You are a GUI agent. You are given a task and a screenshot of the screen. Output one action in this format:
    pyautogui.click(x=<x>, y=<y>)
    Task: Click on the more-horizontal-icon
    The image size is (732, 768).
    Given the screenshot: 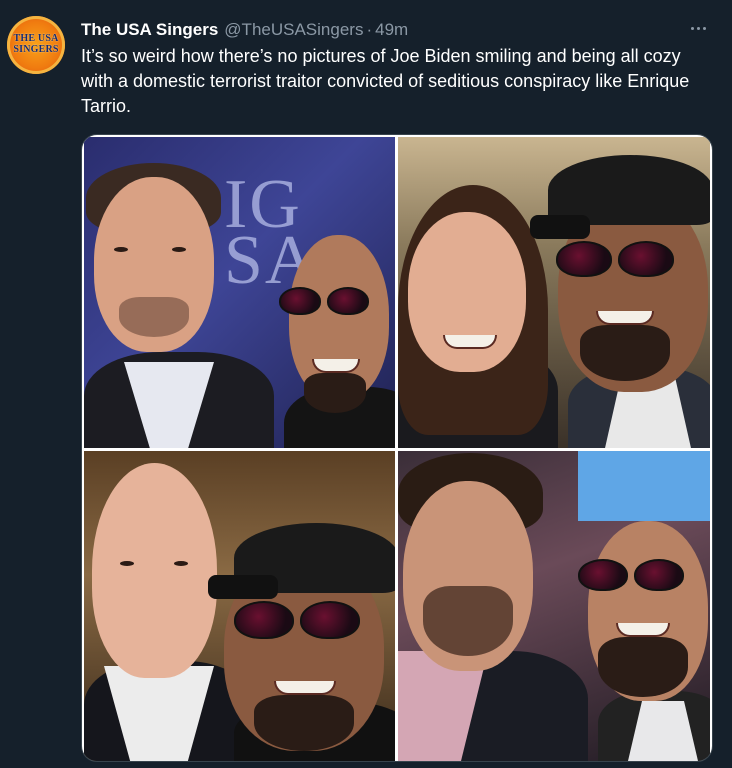 What is the action you would take?
    pyautogui.click(x=698, y=28)
    